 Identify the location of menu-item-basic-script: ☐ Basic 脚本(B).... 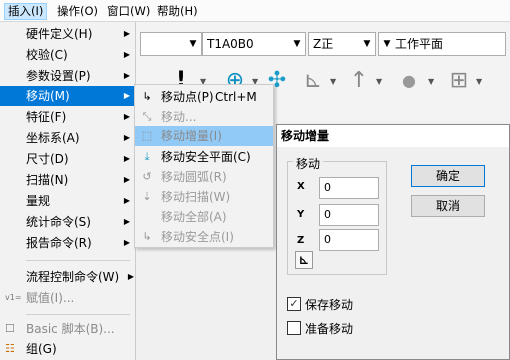
(68, 329).